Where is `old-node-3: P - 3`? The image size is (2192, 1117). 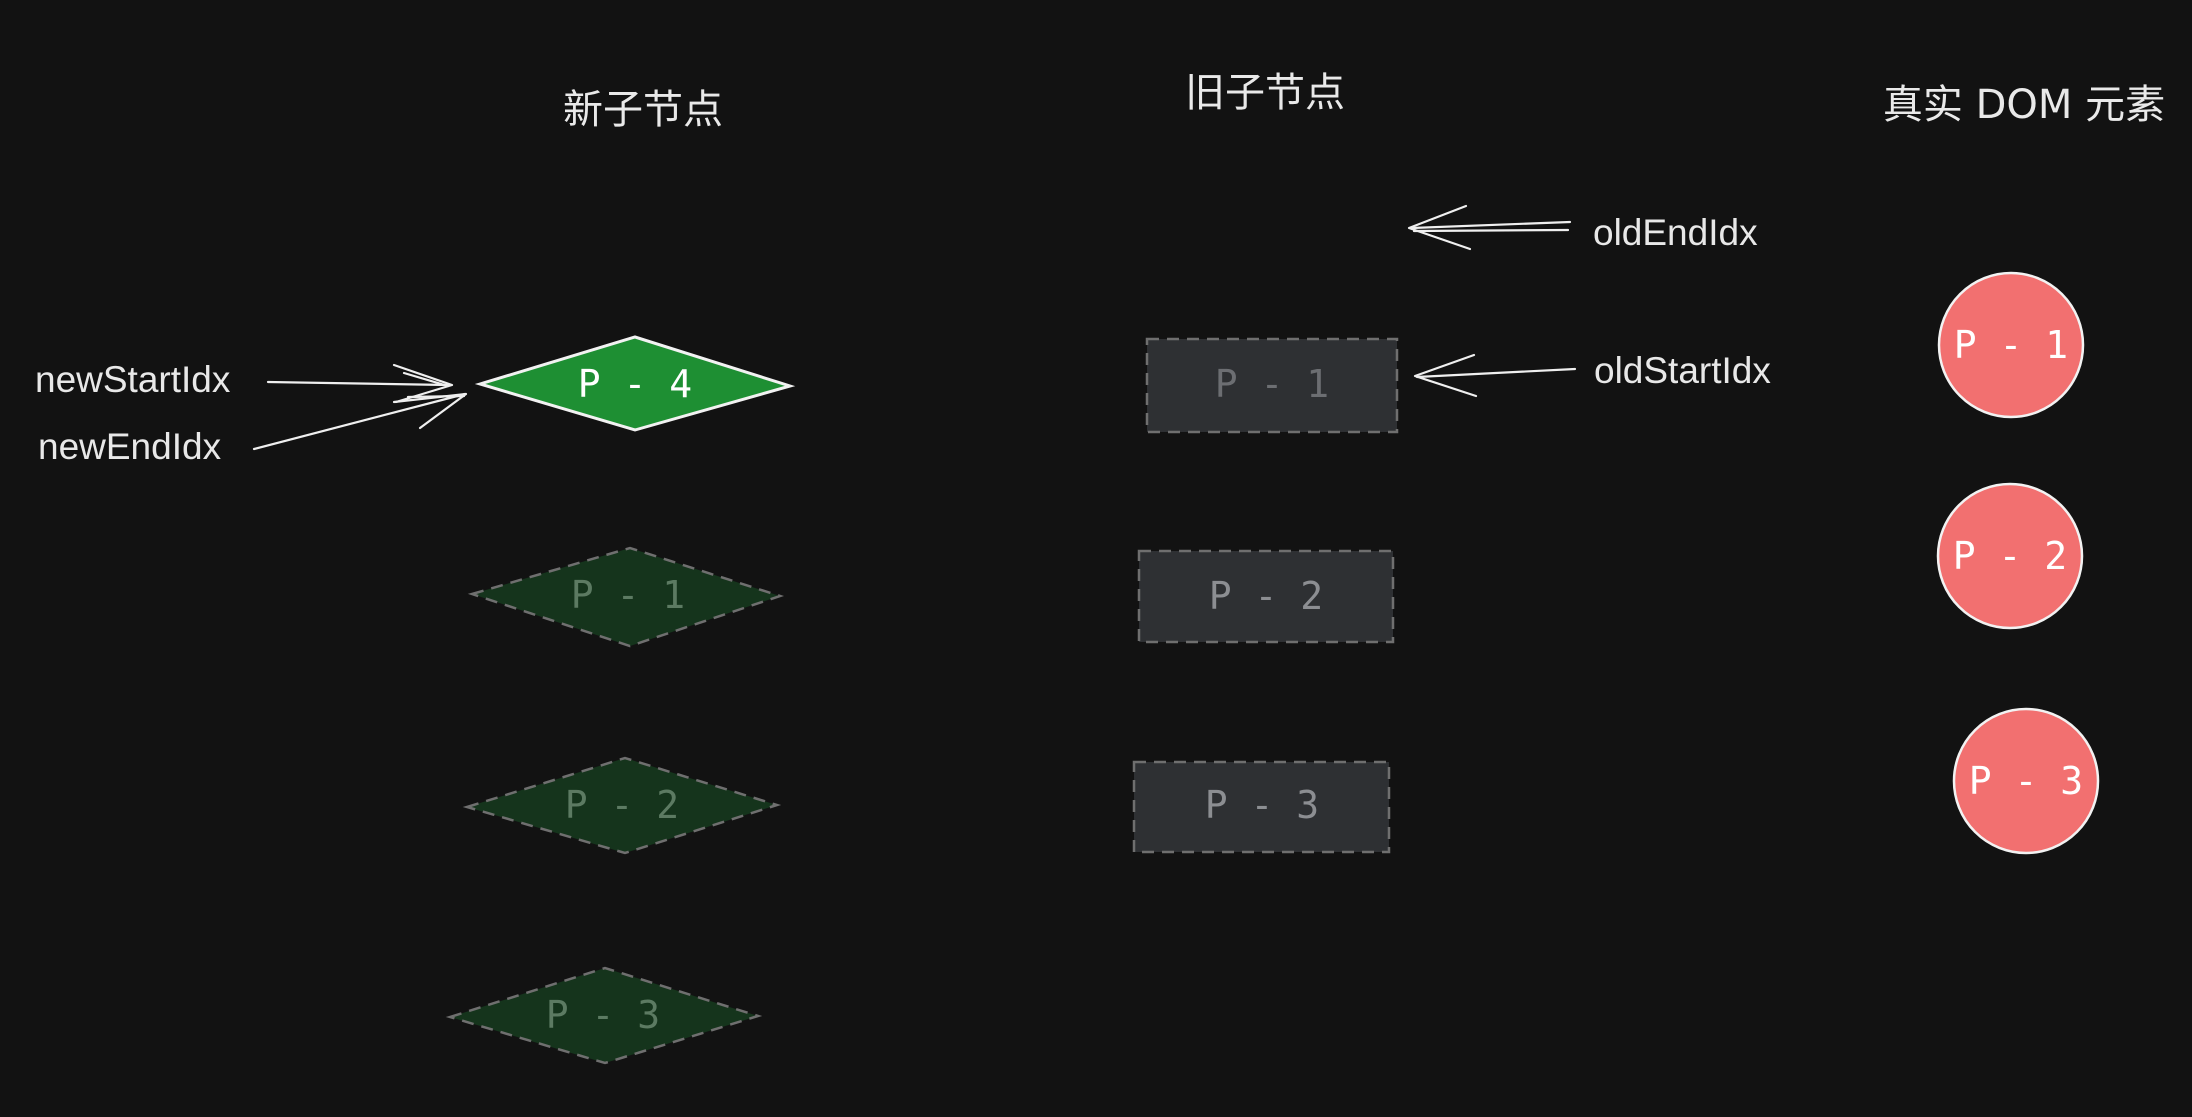
old-node-3: P - 3 is located at coordinates (1261, 807).